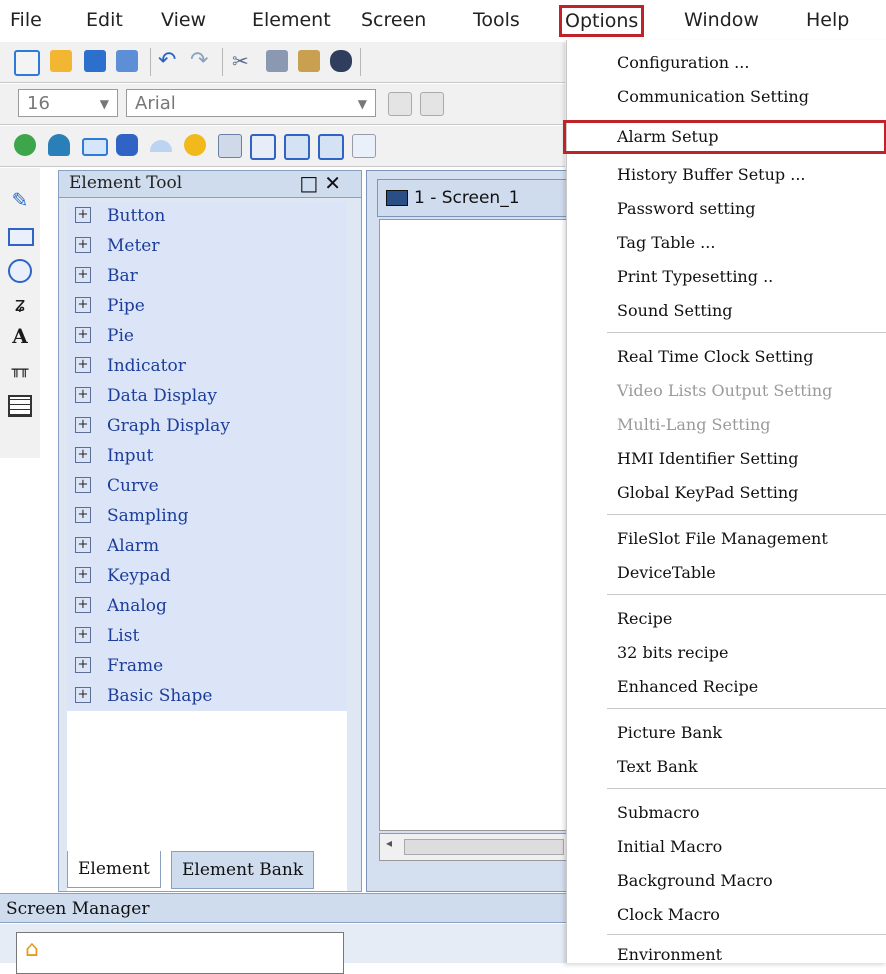 This screenshot has width=886, height=974. I want to click on graph-display-icon, so click(263, 147).